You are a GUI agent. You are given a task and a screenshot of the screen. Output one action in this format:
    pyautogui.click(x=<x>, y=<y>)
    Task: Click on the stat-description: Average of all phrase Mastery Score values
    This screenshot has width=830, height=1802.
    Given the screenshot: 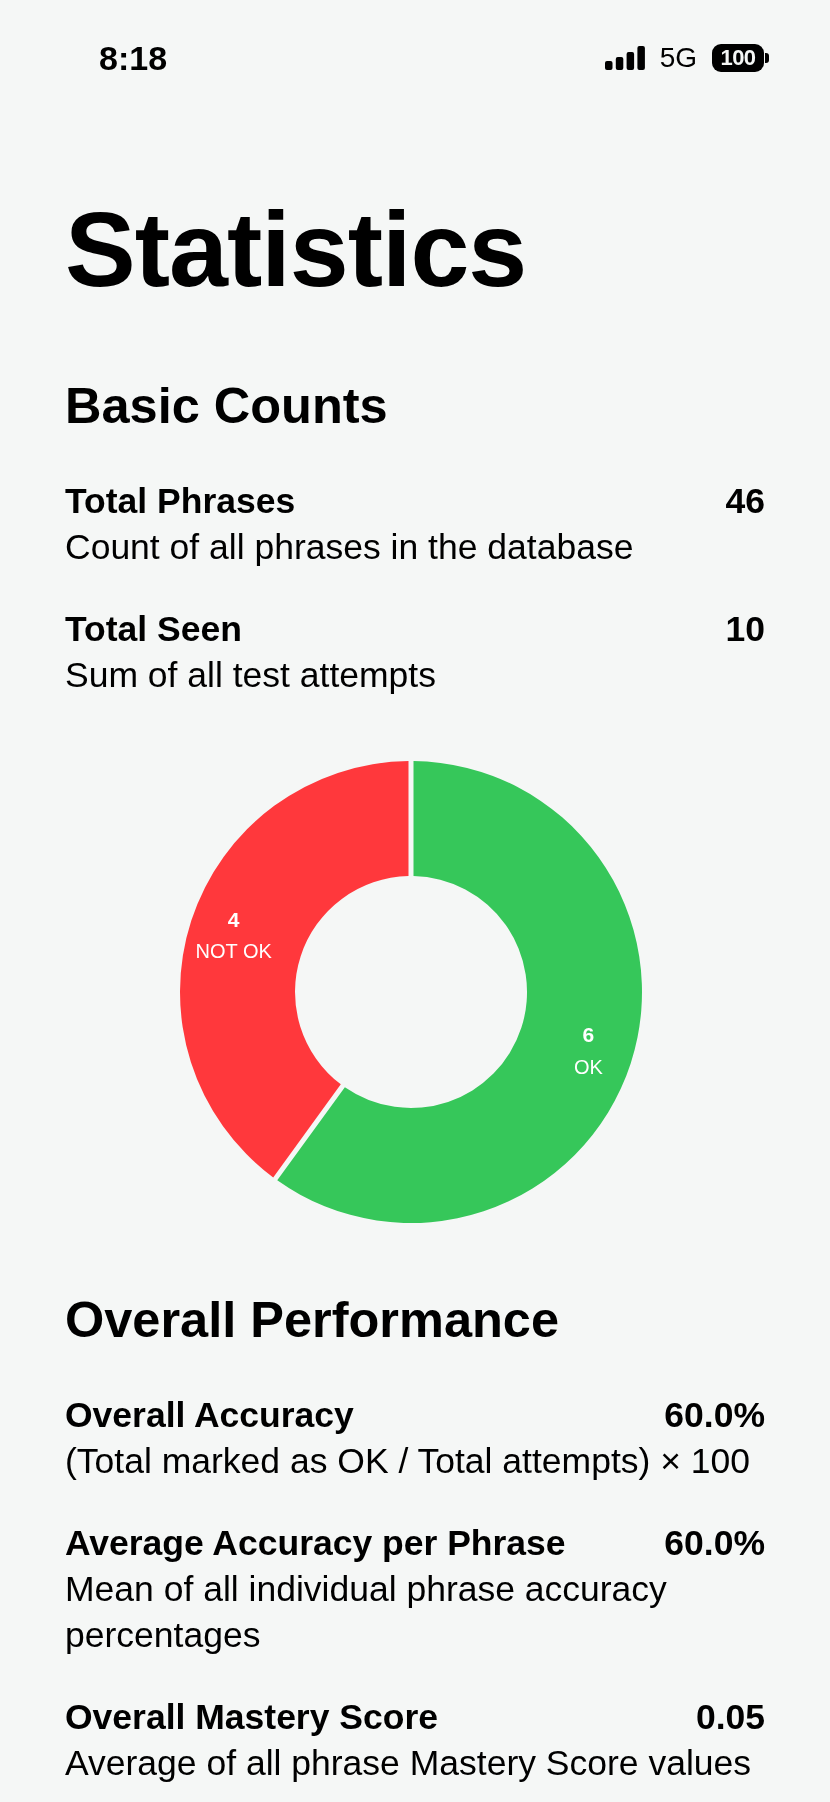 What is the action you would take?
    pyautogui.click(x=409, y=1763)
    